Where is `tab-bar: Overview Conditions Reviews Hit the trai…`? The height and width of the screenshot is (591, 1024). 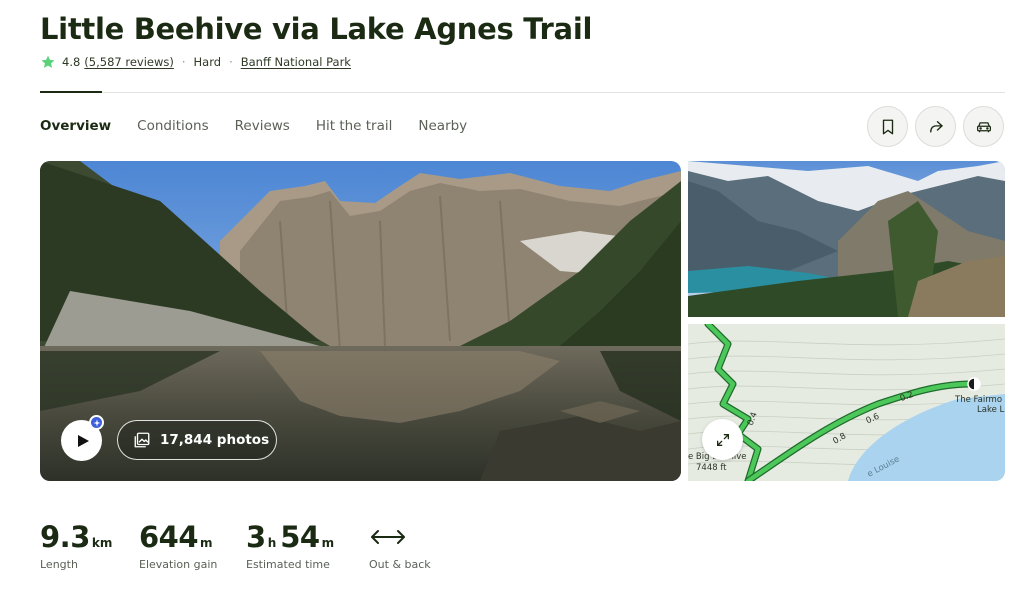 tab-bar: Overview Conditions Reviews Hit the trai… is located at coordinates (266, 126).